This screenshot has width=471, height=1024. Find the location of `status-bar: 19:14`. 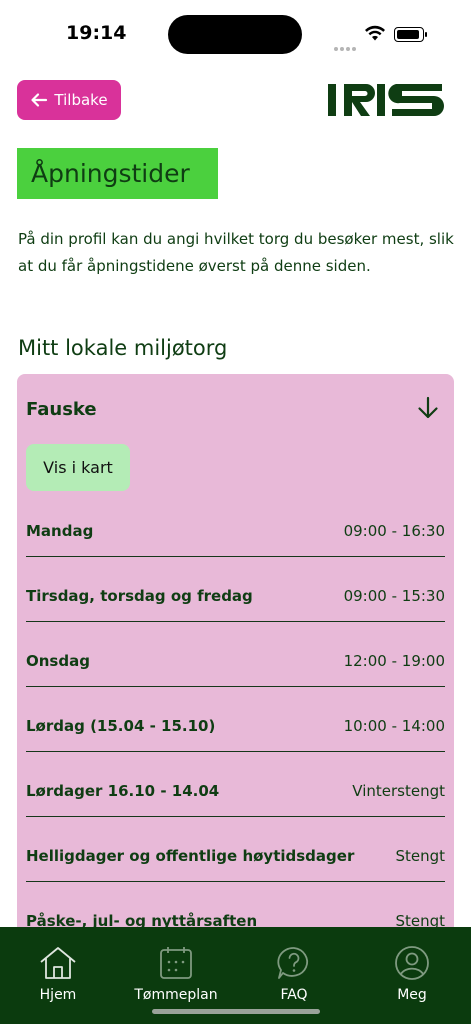

status-bar: 19:14 is located at coordinates (235, 30).